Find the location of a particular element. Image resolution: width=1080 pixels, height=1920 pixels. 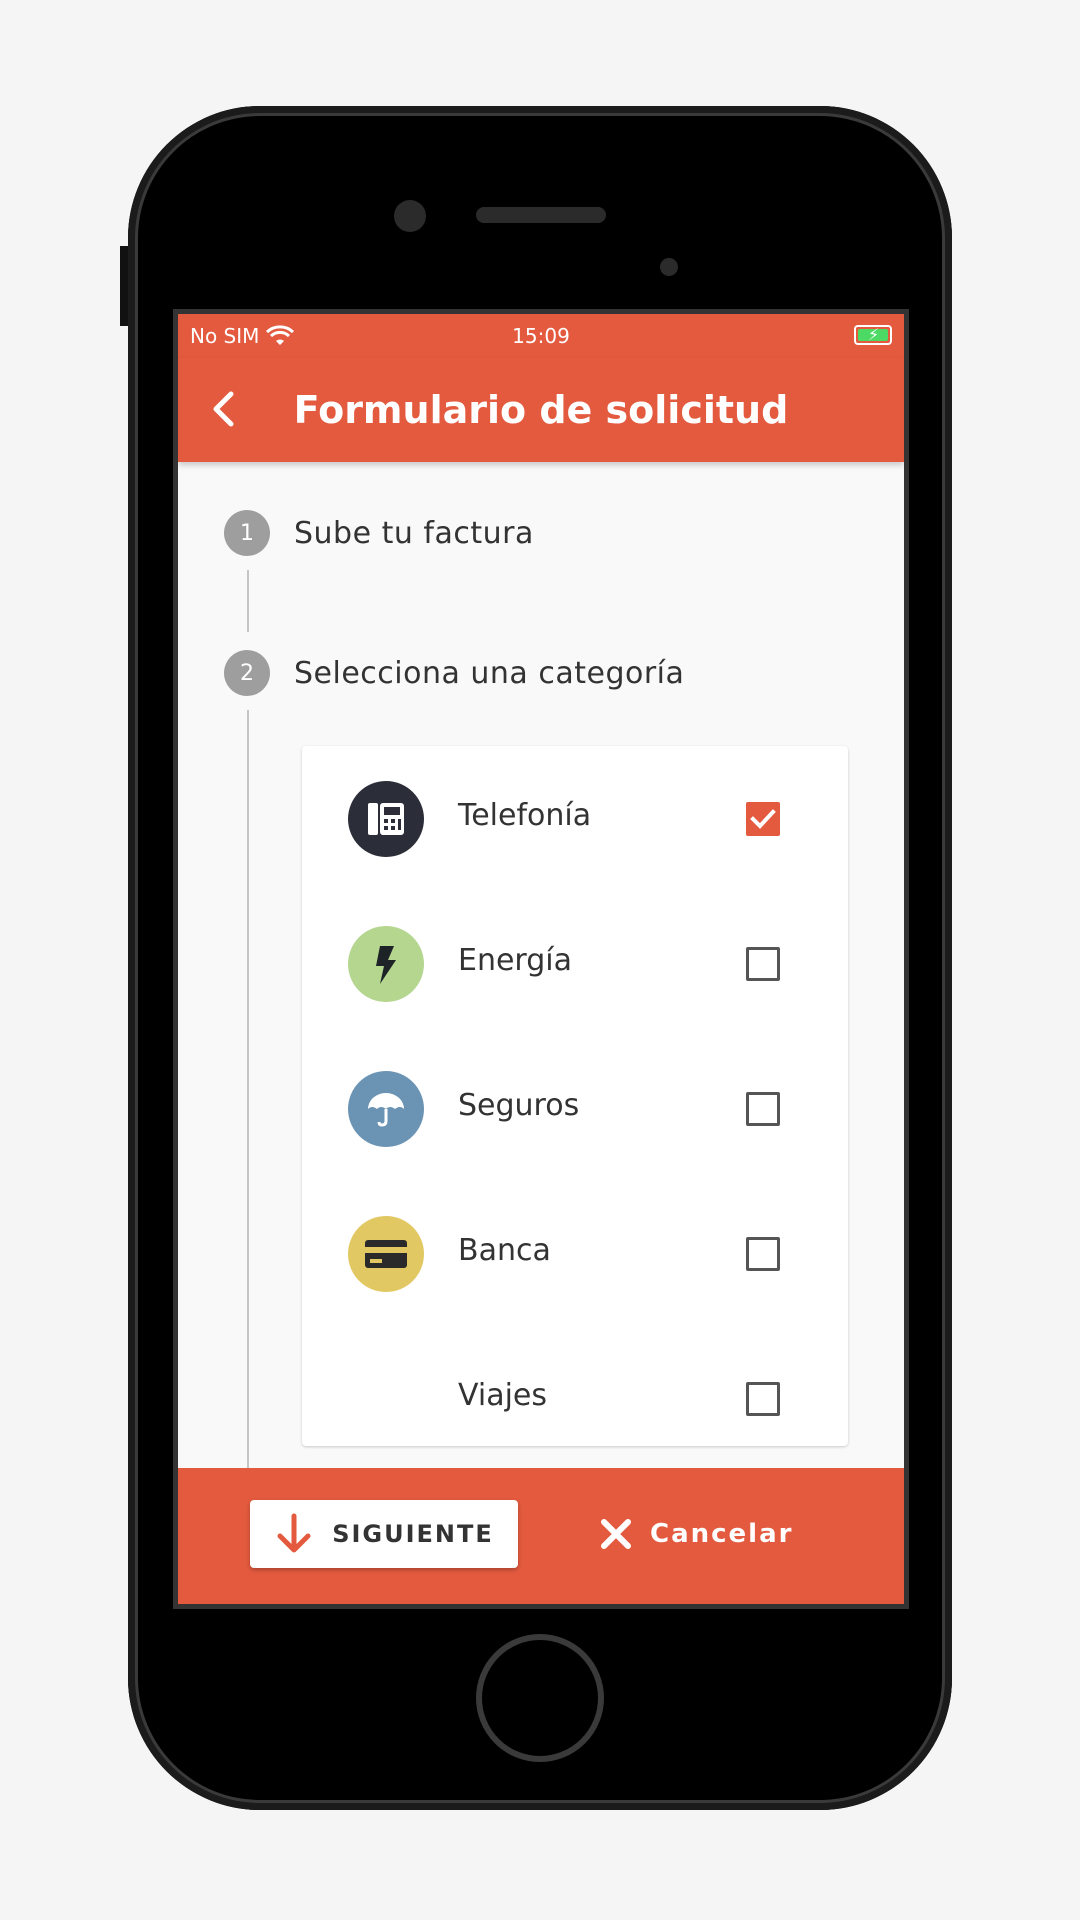

step-number-badge: 2 is located at coordinates (247, 673).